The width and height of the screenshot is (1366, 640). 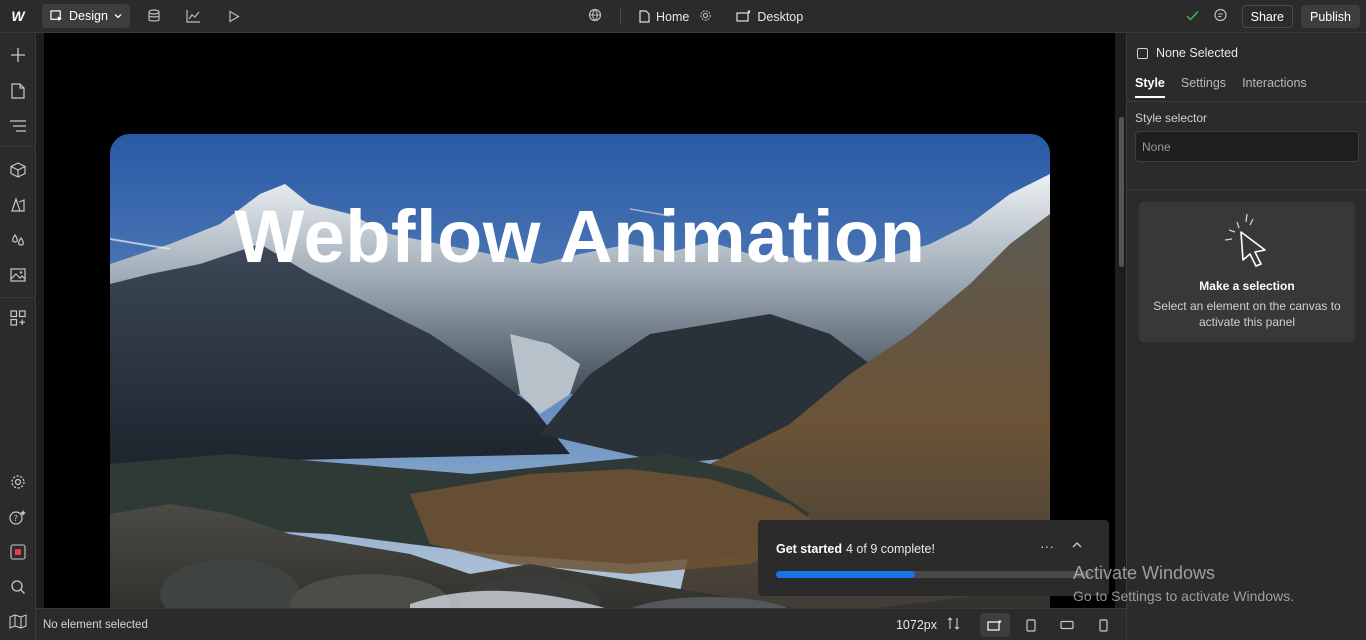 I want to click on desktop-breakpoint-icon, so click(x=743, y=16).